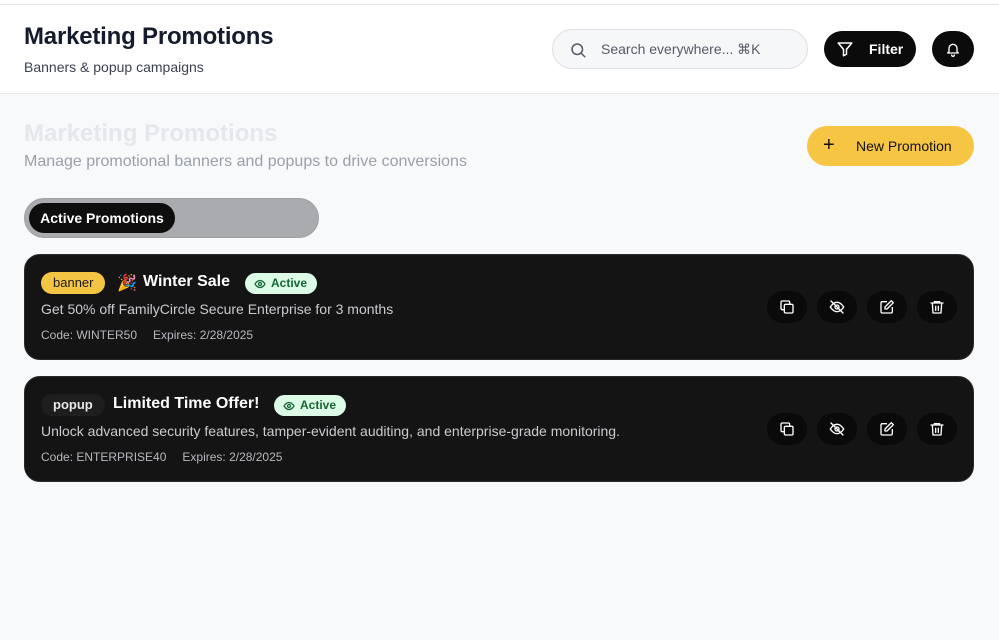 The image size is (999, 640). I want to click on promotion-meta: Code: ENTERPRISE40 Expires: 2/28/2025, so click(161, 457).